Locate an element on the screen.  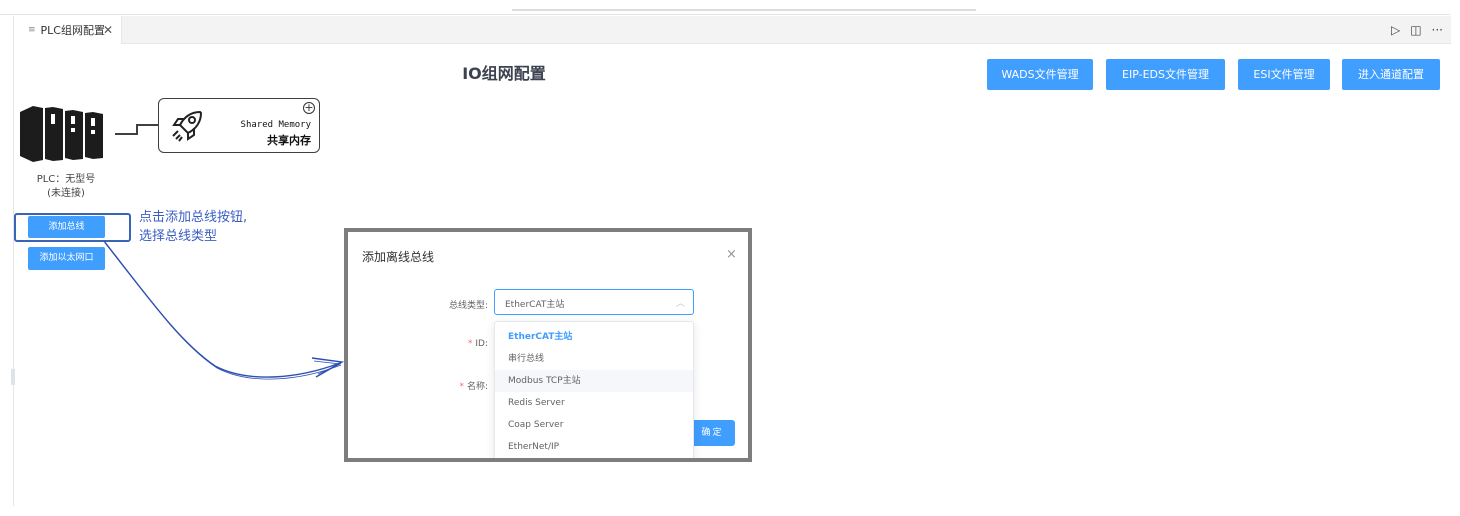
option-ethercat-master: EtherCAT主站 is located at coordinates (594, 337).